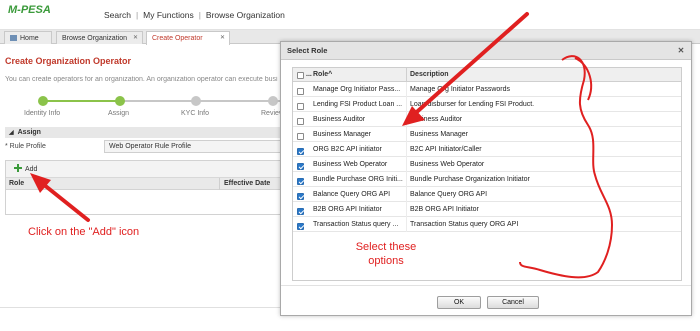 This screenshot has width=700, height=331. Describe the element at coordinates (350, 164) in the screenshot. I see `role-name: Business Web Operator` at that location.